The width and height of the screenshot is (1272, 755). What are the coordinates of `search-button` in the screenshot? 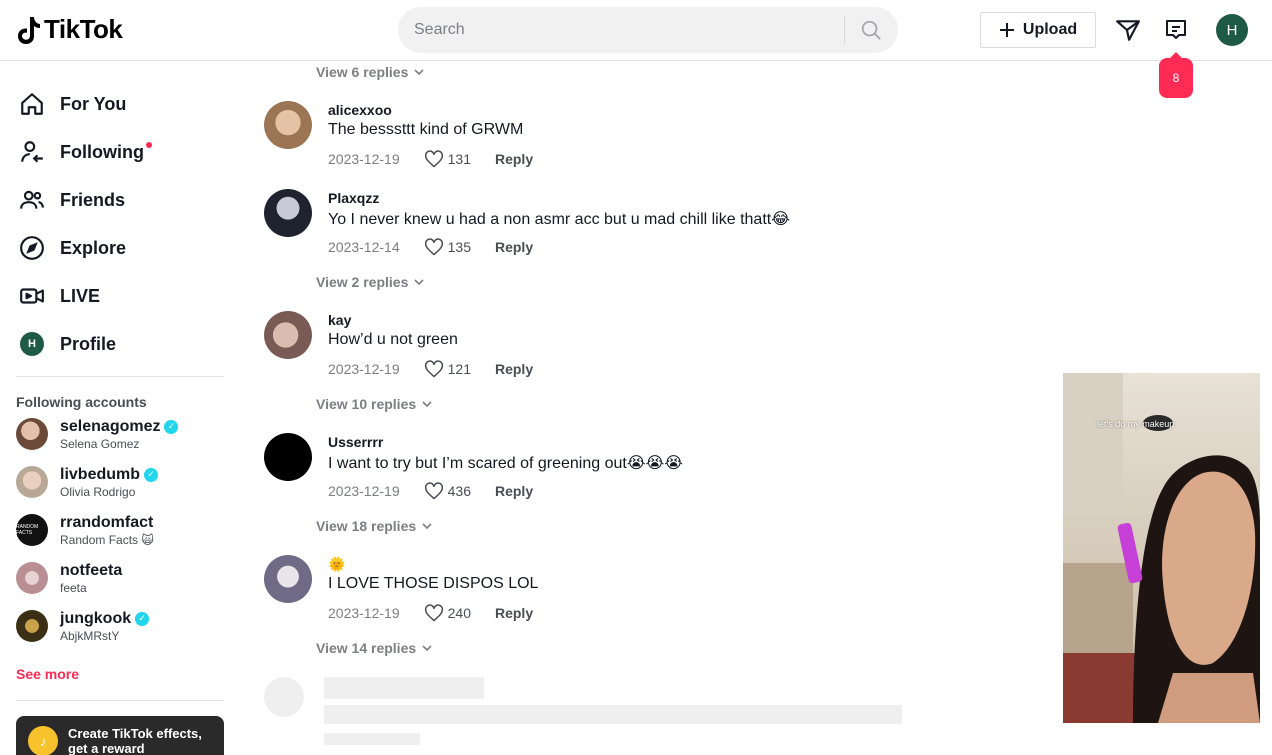 It's located at (871, 30).